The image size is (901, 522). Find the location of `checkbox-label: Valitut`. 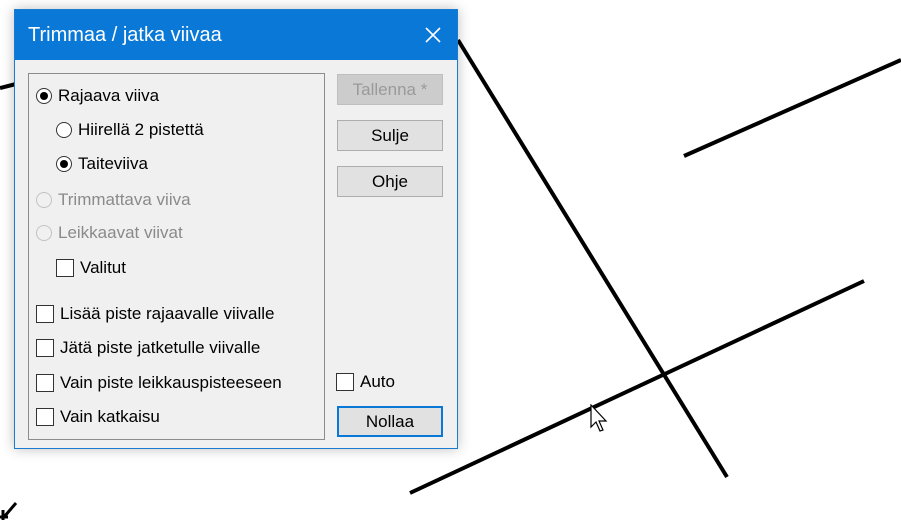

checkbox-label: Valitut is located at coordinates (103, 267).